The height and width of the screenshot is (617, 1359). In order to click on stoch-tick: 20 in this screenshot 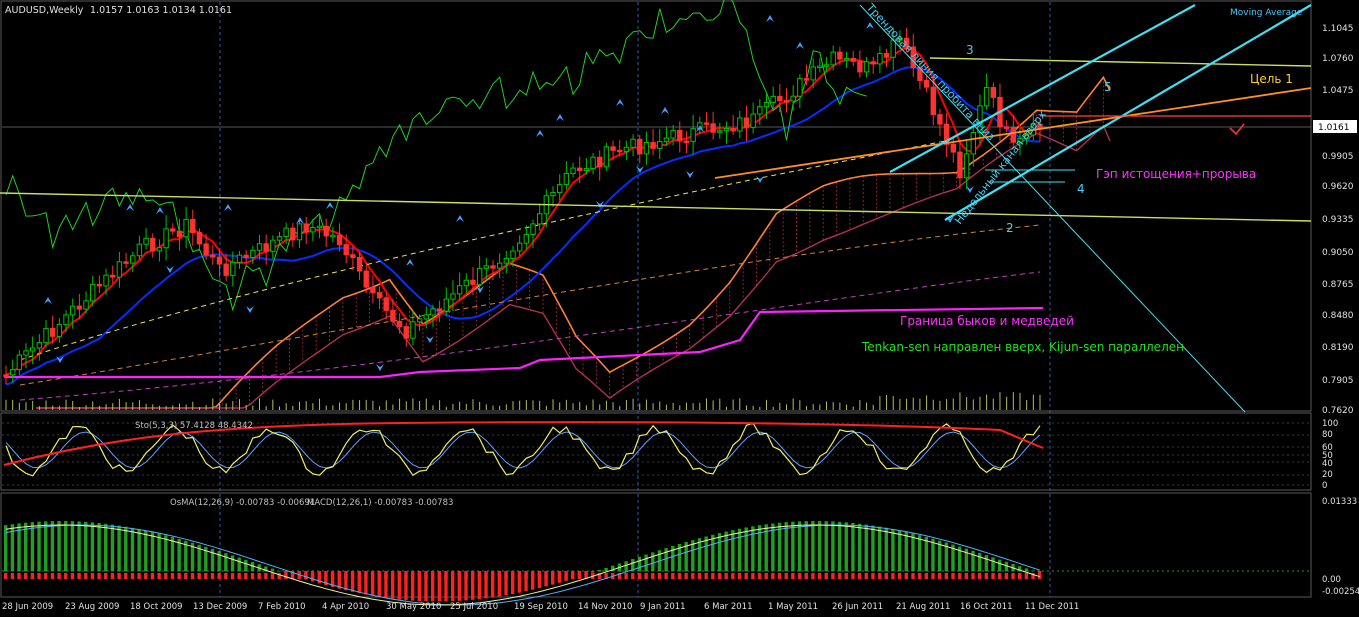, I will do `click(1327, 475)`.